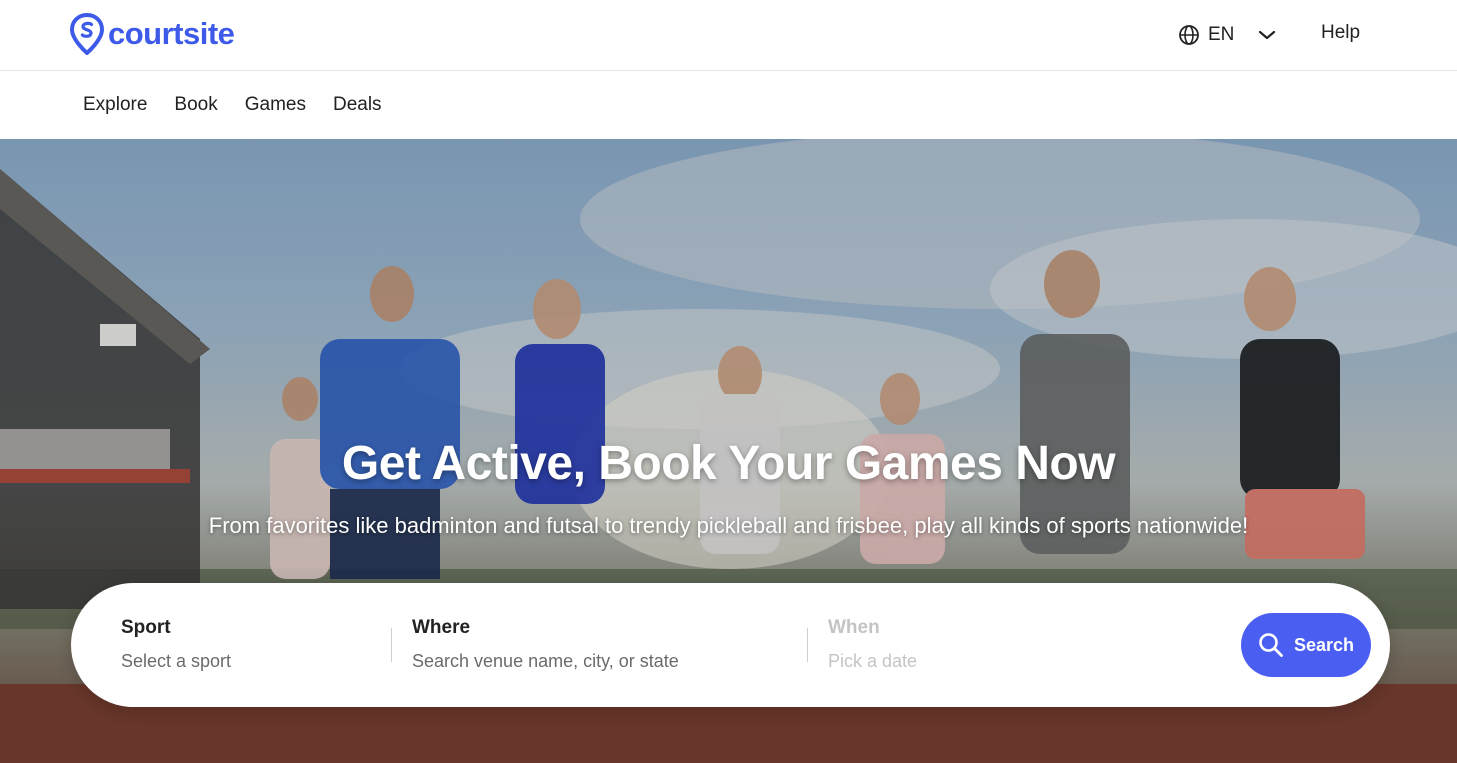 Image resolution: width=1457 pixels, height=763 pixels. Describe the element at coordinates (275, 105) in the screenshot. I see `nav-item-games: Games` at that location.